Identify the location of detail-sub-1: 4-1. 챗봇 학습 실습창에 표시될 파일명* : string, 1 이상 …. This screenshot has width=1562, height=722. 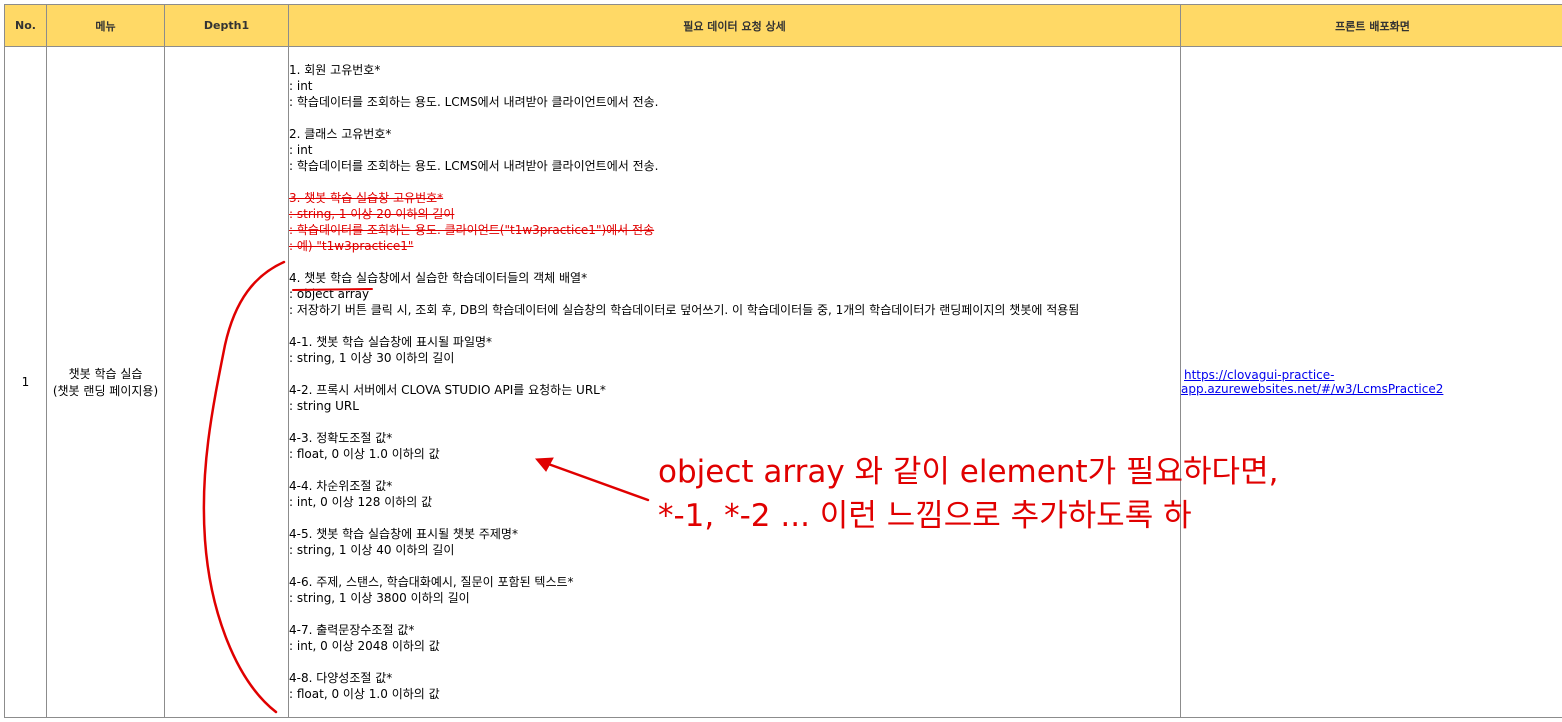
(734, 350).